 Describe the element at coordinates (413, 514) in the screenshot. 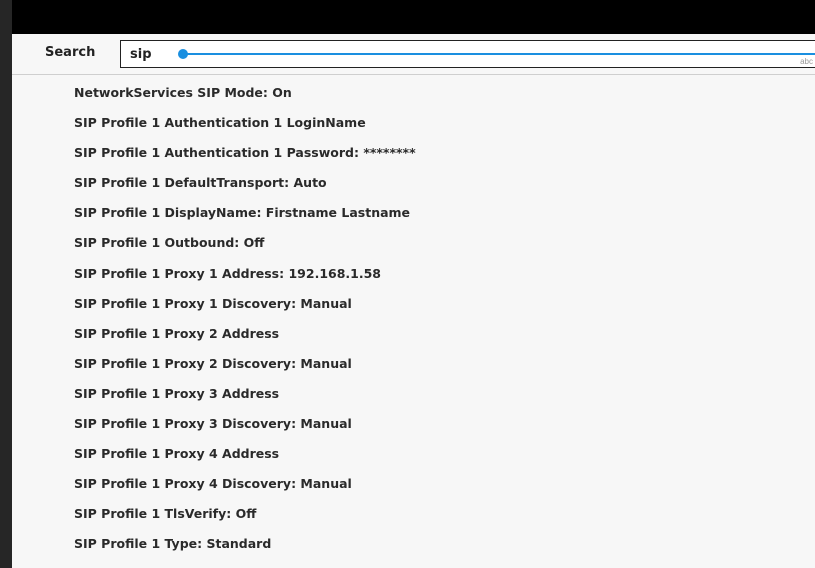

I see `list-item: SIP Profile 1 TlsVerify: Off` at that location.